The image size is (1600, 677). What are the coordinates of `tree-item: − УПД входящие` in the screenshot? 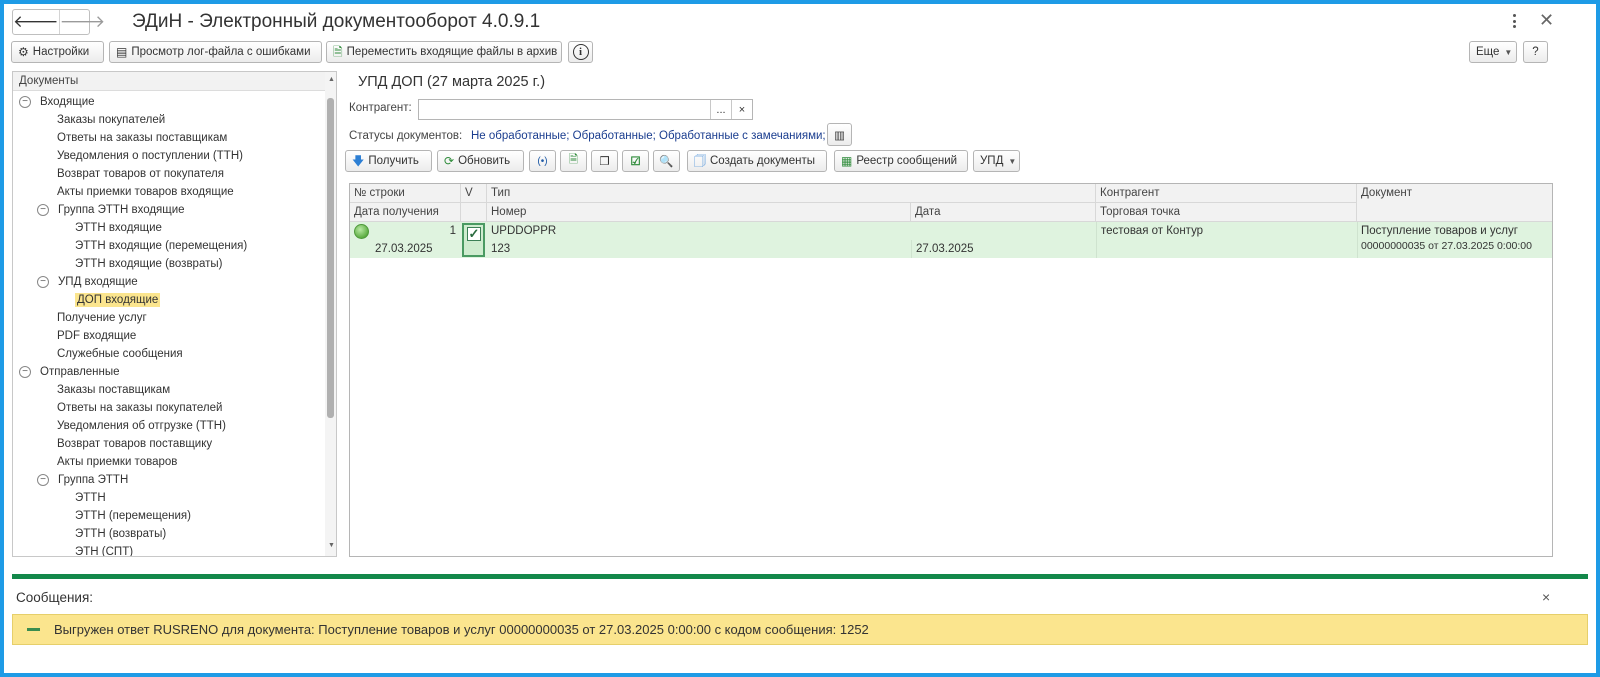 It's located at (87, 282).